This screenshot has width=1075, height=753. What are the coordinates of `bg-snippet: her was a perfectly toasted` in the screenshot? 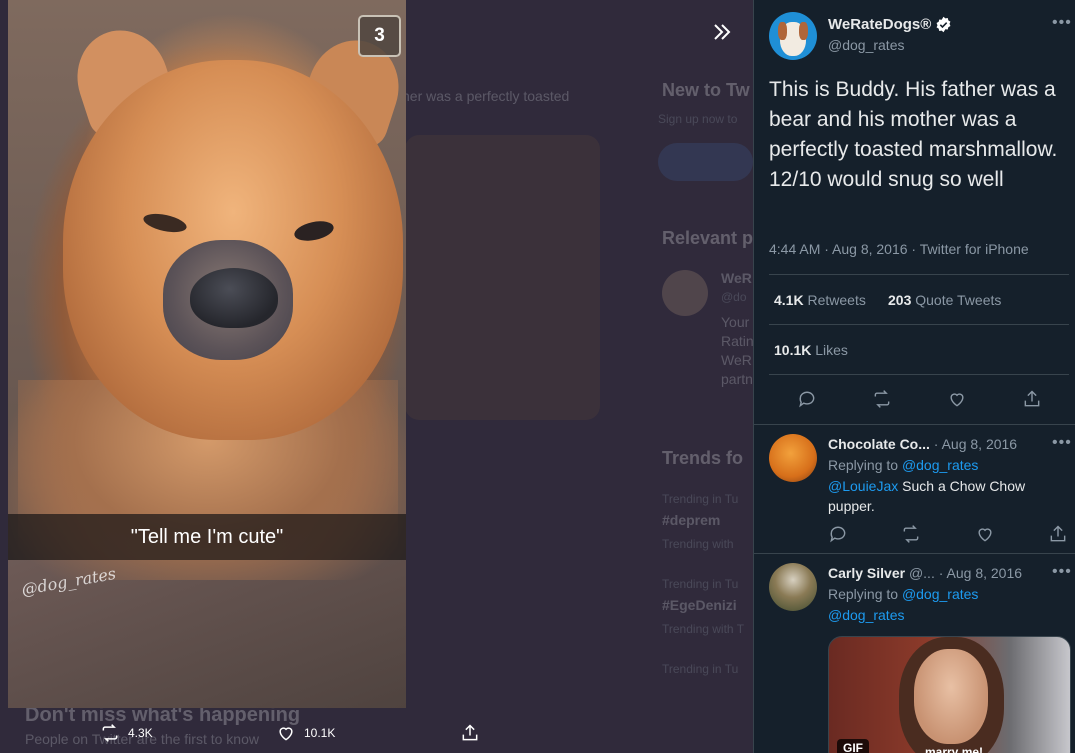 It's located at (486, 96).